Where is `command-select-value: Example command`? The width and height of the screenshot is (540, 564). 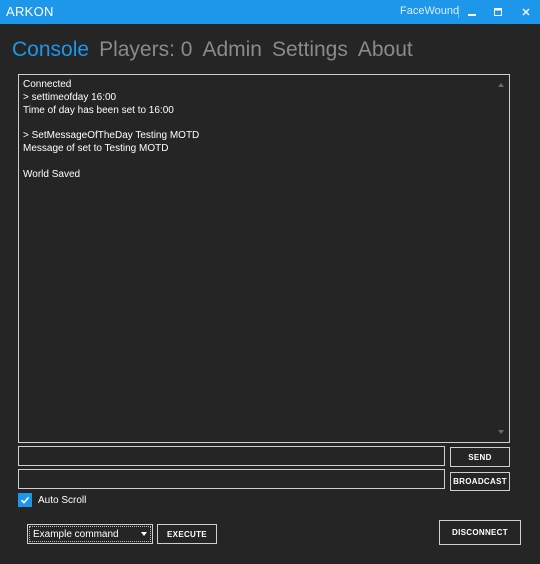 command-select-value: Example command is located at coordinates (76, 534).